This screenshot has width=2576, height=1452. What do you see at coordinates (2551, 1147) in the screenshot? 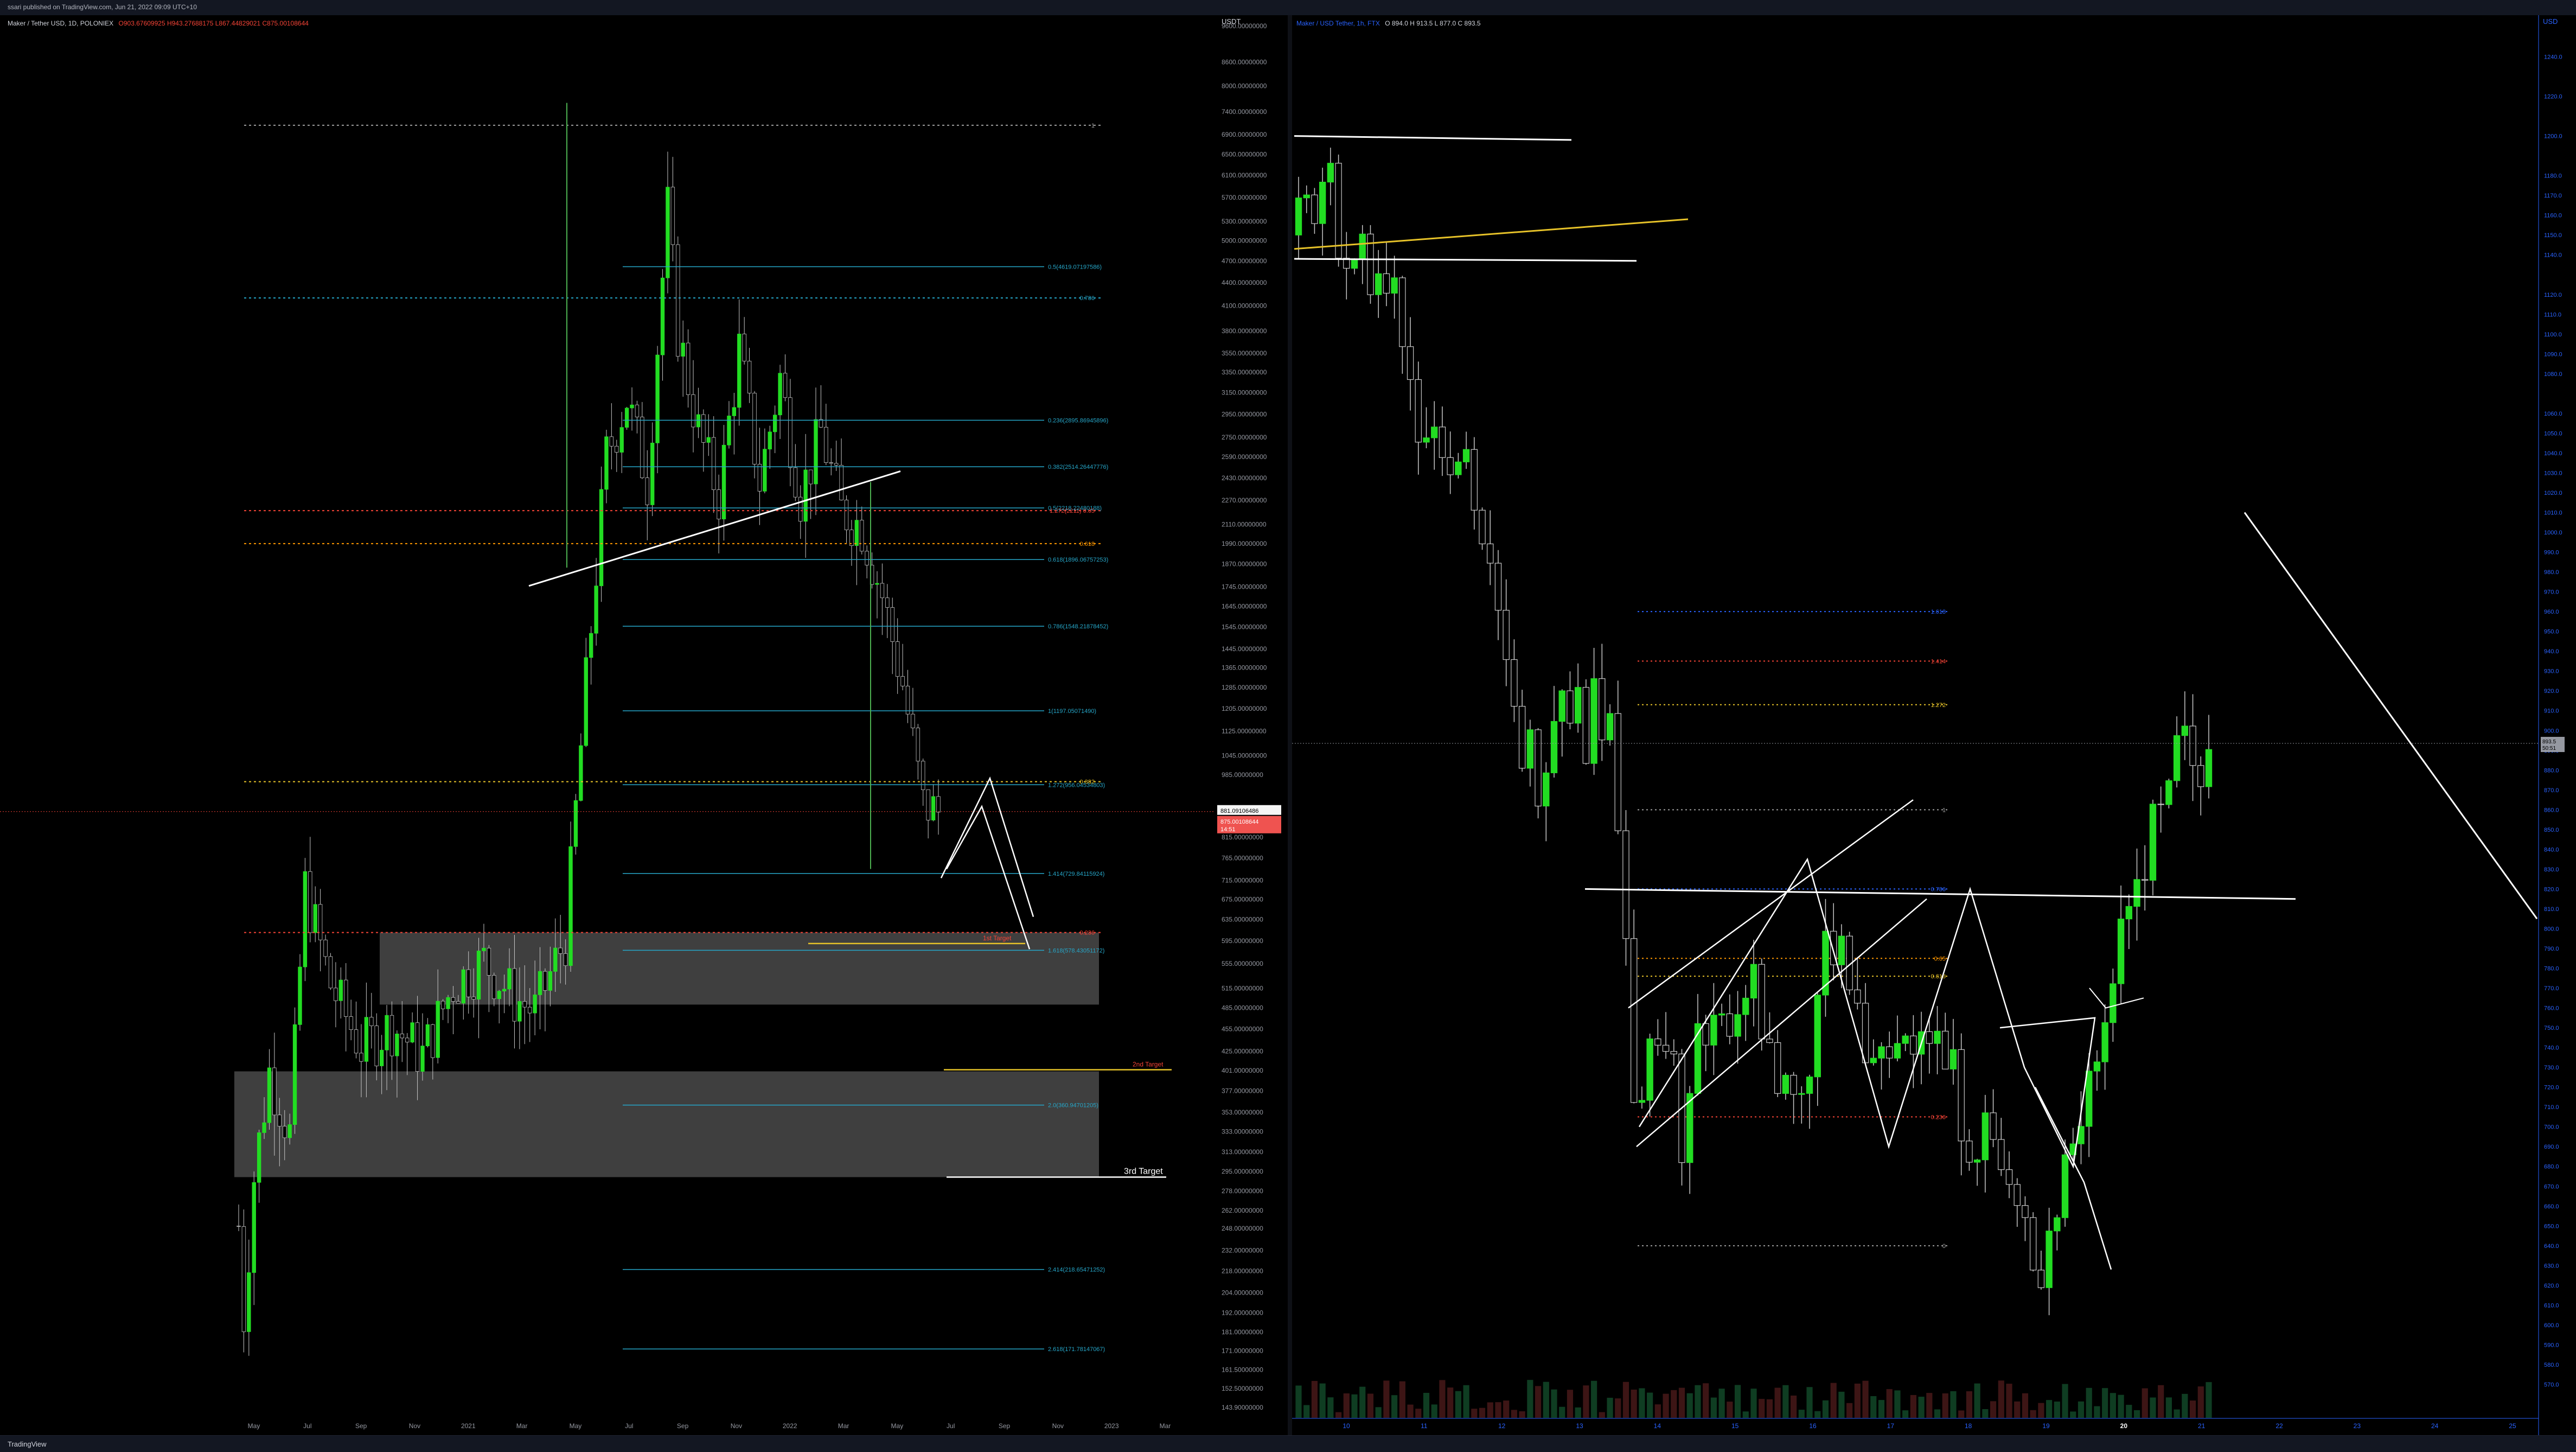
I see `right-y-tick: 690.0` at bounding box center [2551, 1147].